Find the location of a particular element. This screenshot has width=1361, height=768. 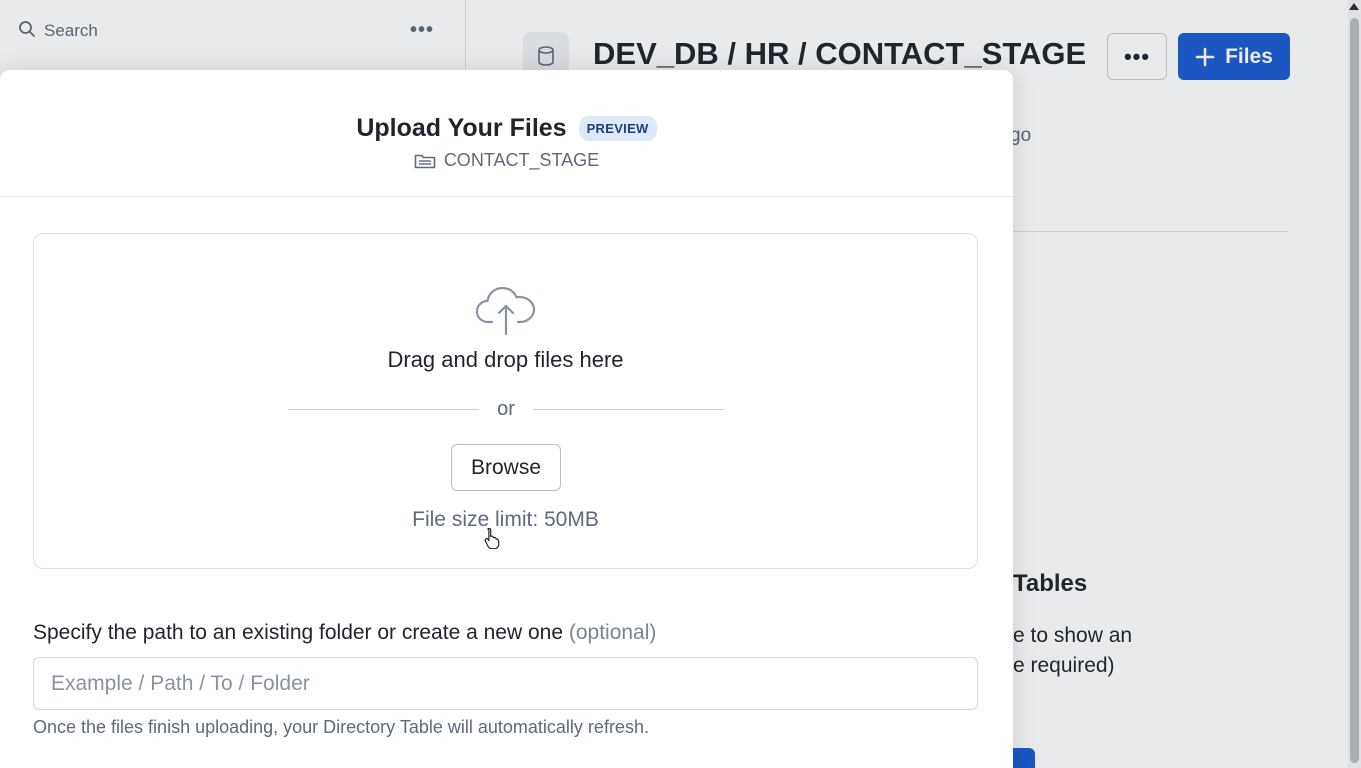

or-text: or is located at coordinates (506, 408).